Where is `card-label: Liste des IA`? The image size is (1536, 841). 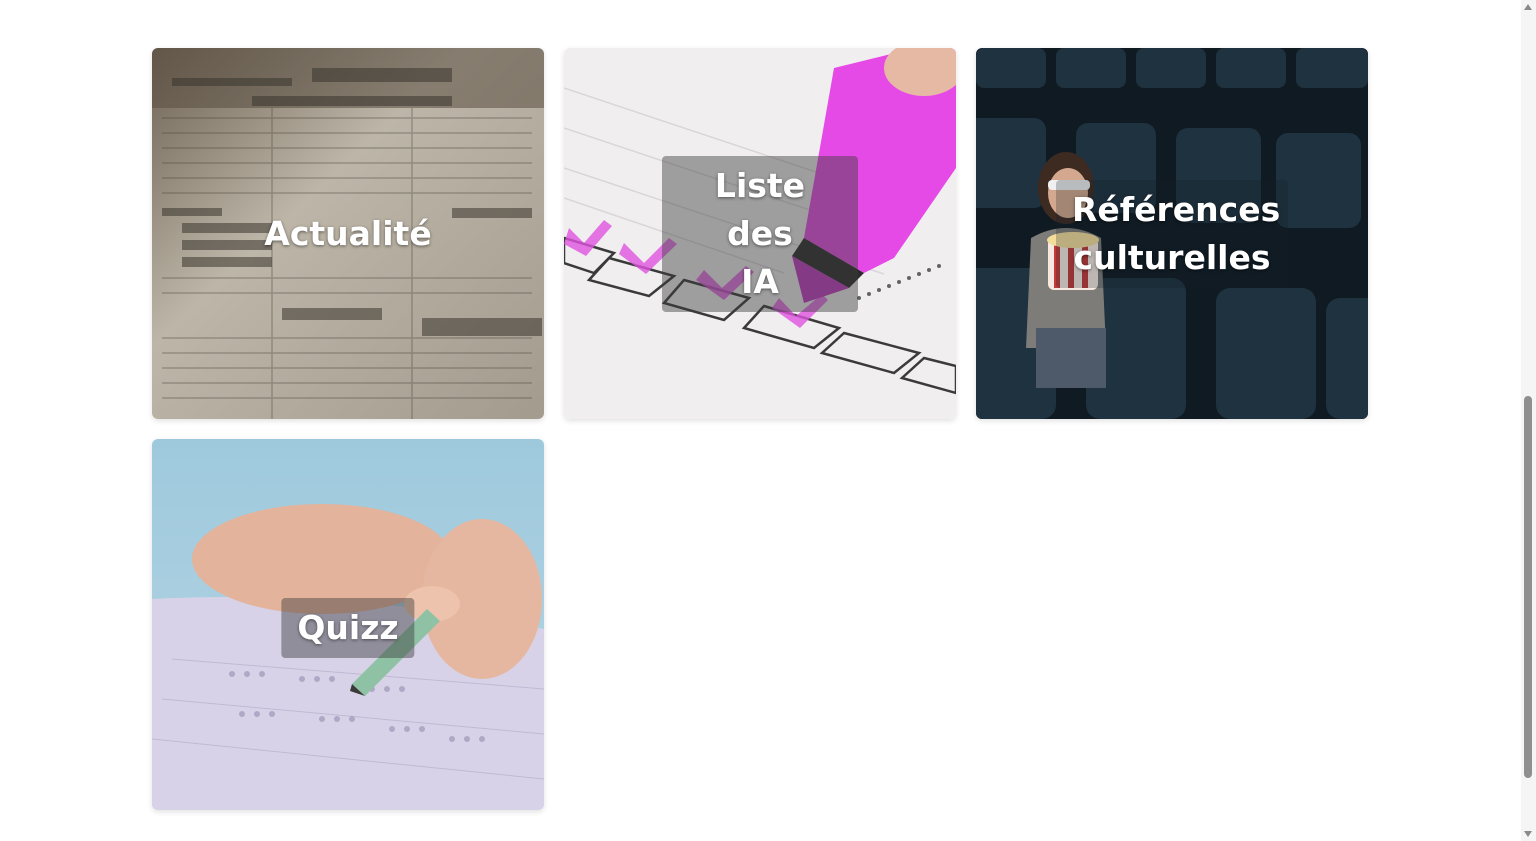
card-label: Liste des IA is located at coordinates (760, 233).